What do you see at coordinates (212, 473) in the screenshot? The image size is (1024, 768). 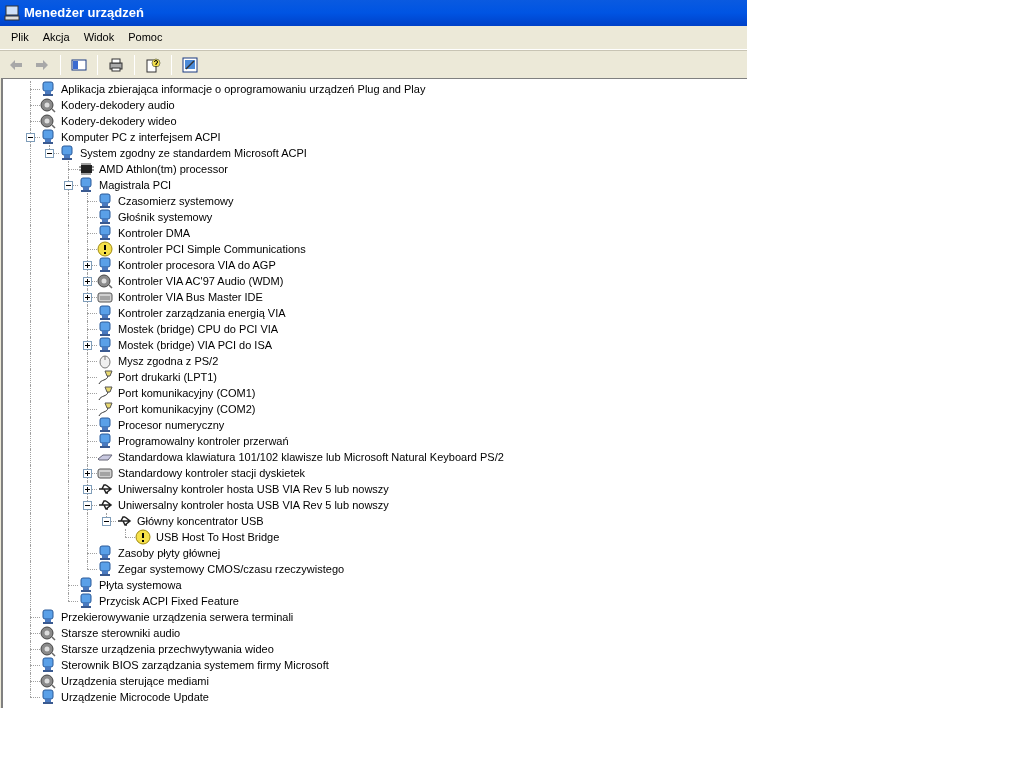 I see `tree-item-label: Standardowy kontroler stacji dyskietek` at bounding box center [212, 473].